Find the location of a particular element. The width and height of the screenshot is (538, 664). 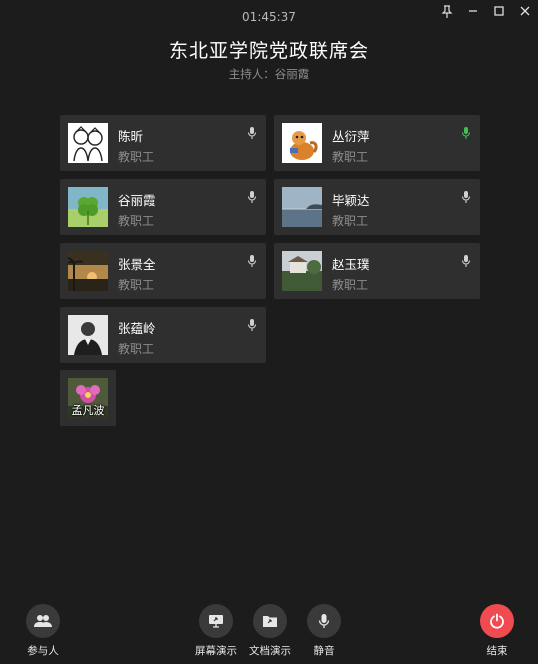

participant-card: 张景全 教职工 is located at coordinates (163, 271).